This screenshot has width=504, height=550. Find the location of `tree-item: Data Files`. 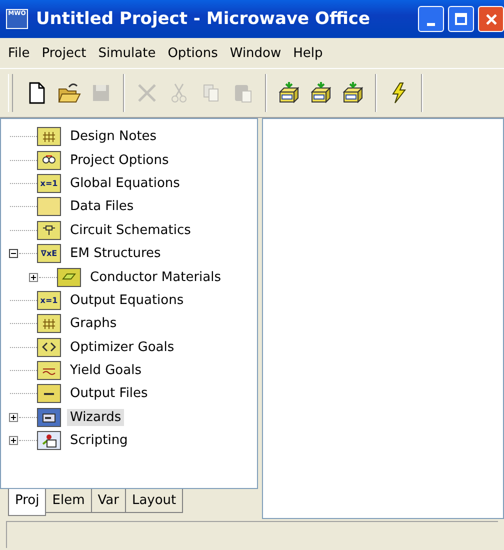

tree-item: Data Files is located at coordinates (102, 207).